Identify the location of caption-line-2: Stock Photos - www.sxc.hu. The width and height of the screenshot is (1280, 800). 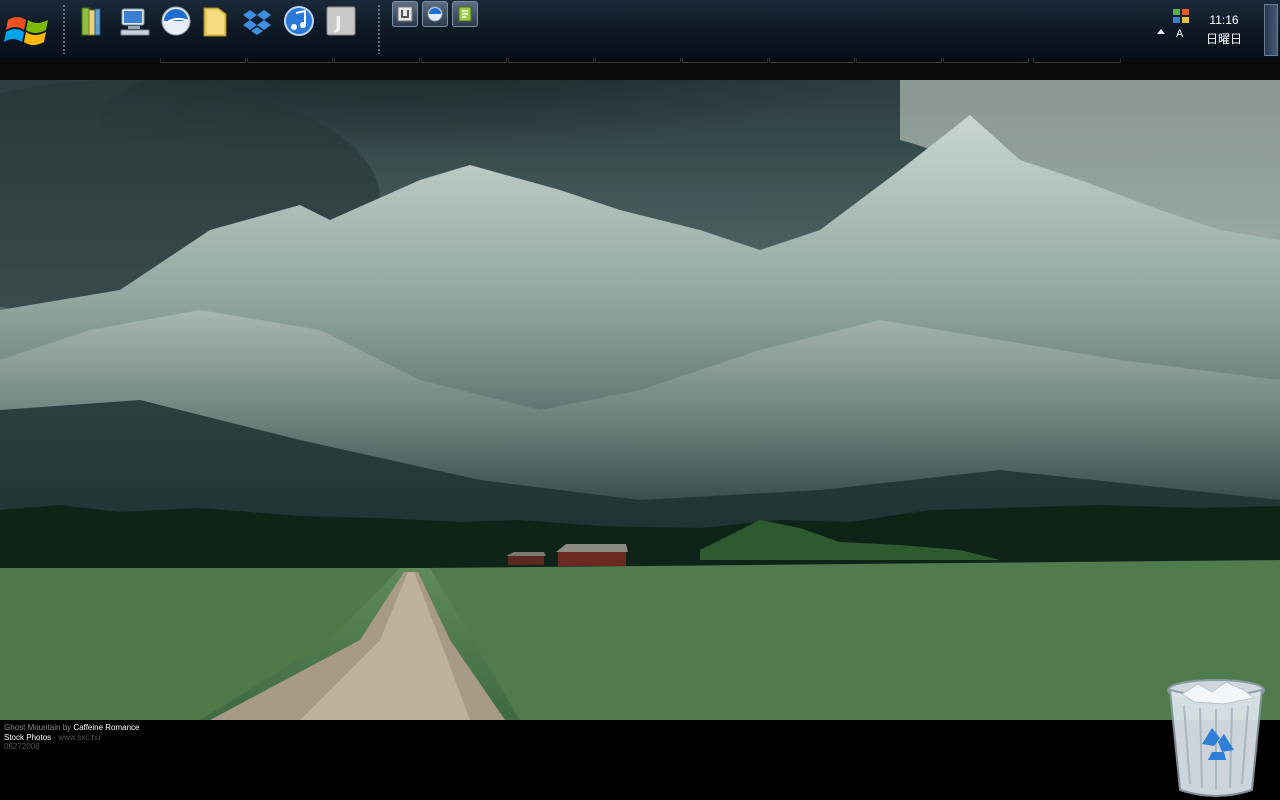
(72, 738).